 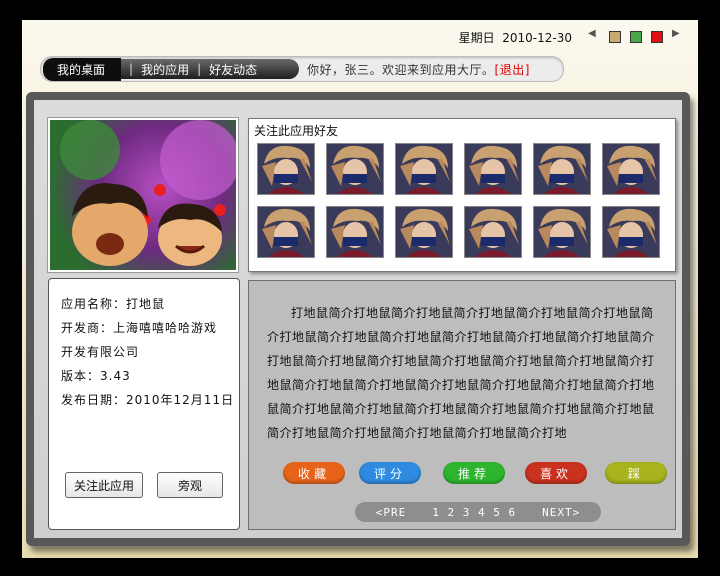 I want to click on page-link-6: 6, so click(x=513, y=512).